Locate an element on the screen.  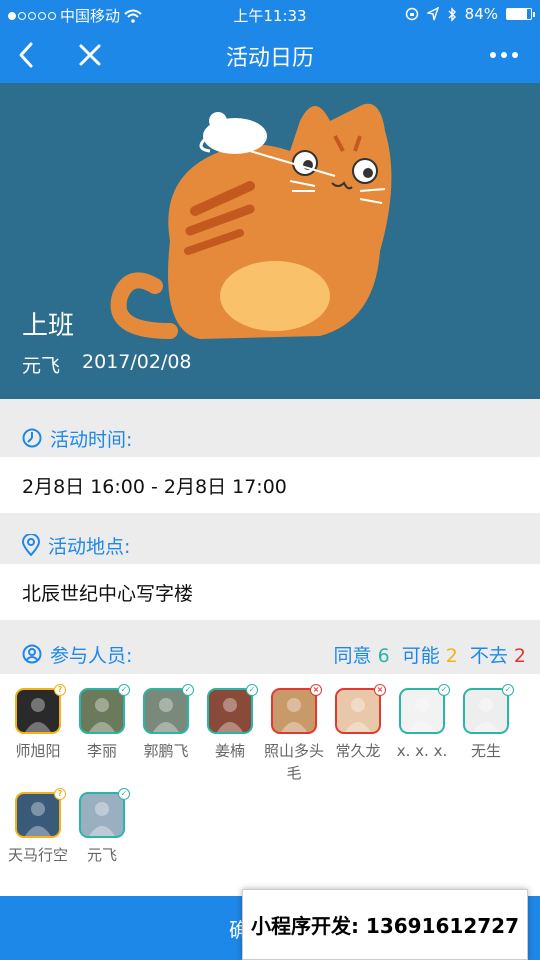
participant: ✓ 无生 is located at coordinates (486, 723).